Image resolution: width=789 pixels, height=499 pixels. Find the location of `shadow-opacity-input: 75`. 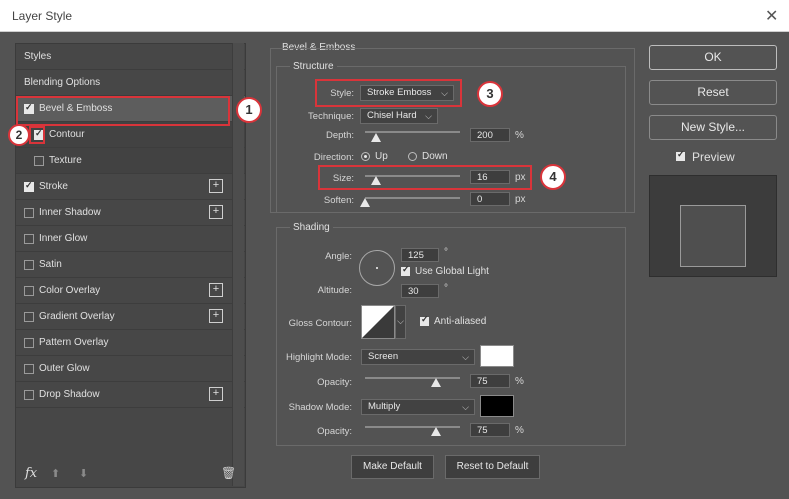

shadow-opacity-input: 75 is located at coordinates (490, 430).